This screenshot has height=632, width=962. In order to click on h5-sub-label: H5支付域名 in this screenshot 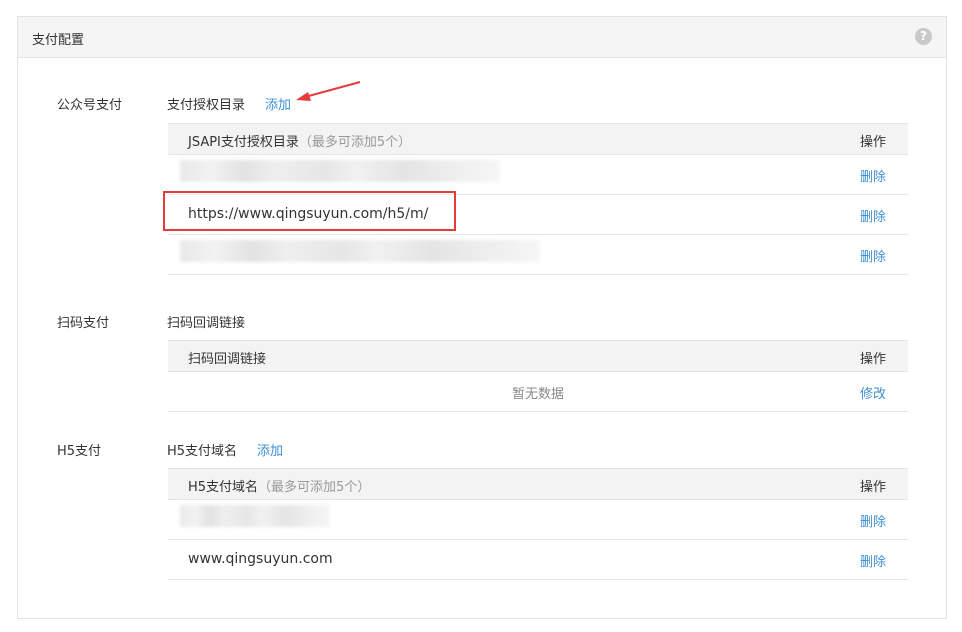, I will do `click(202, 451)`.